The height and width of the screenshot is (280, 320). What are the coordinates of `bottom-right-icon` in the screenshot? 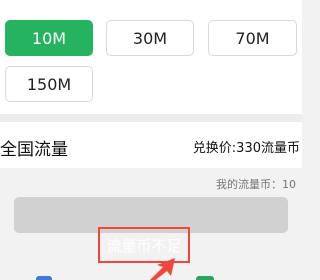 It's located at (205, 278).